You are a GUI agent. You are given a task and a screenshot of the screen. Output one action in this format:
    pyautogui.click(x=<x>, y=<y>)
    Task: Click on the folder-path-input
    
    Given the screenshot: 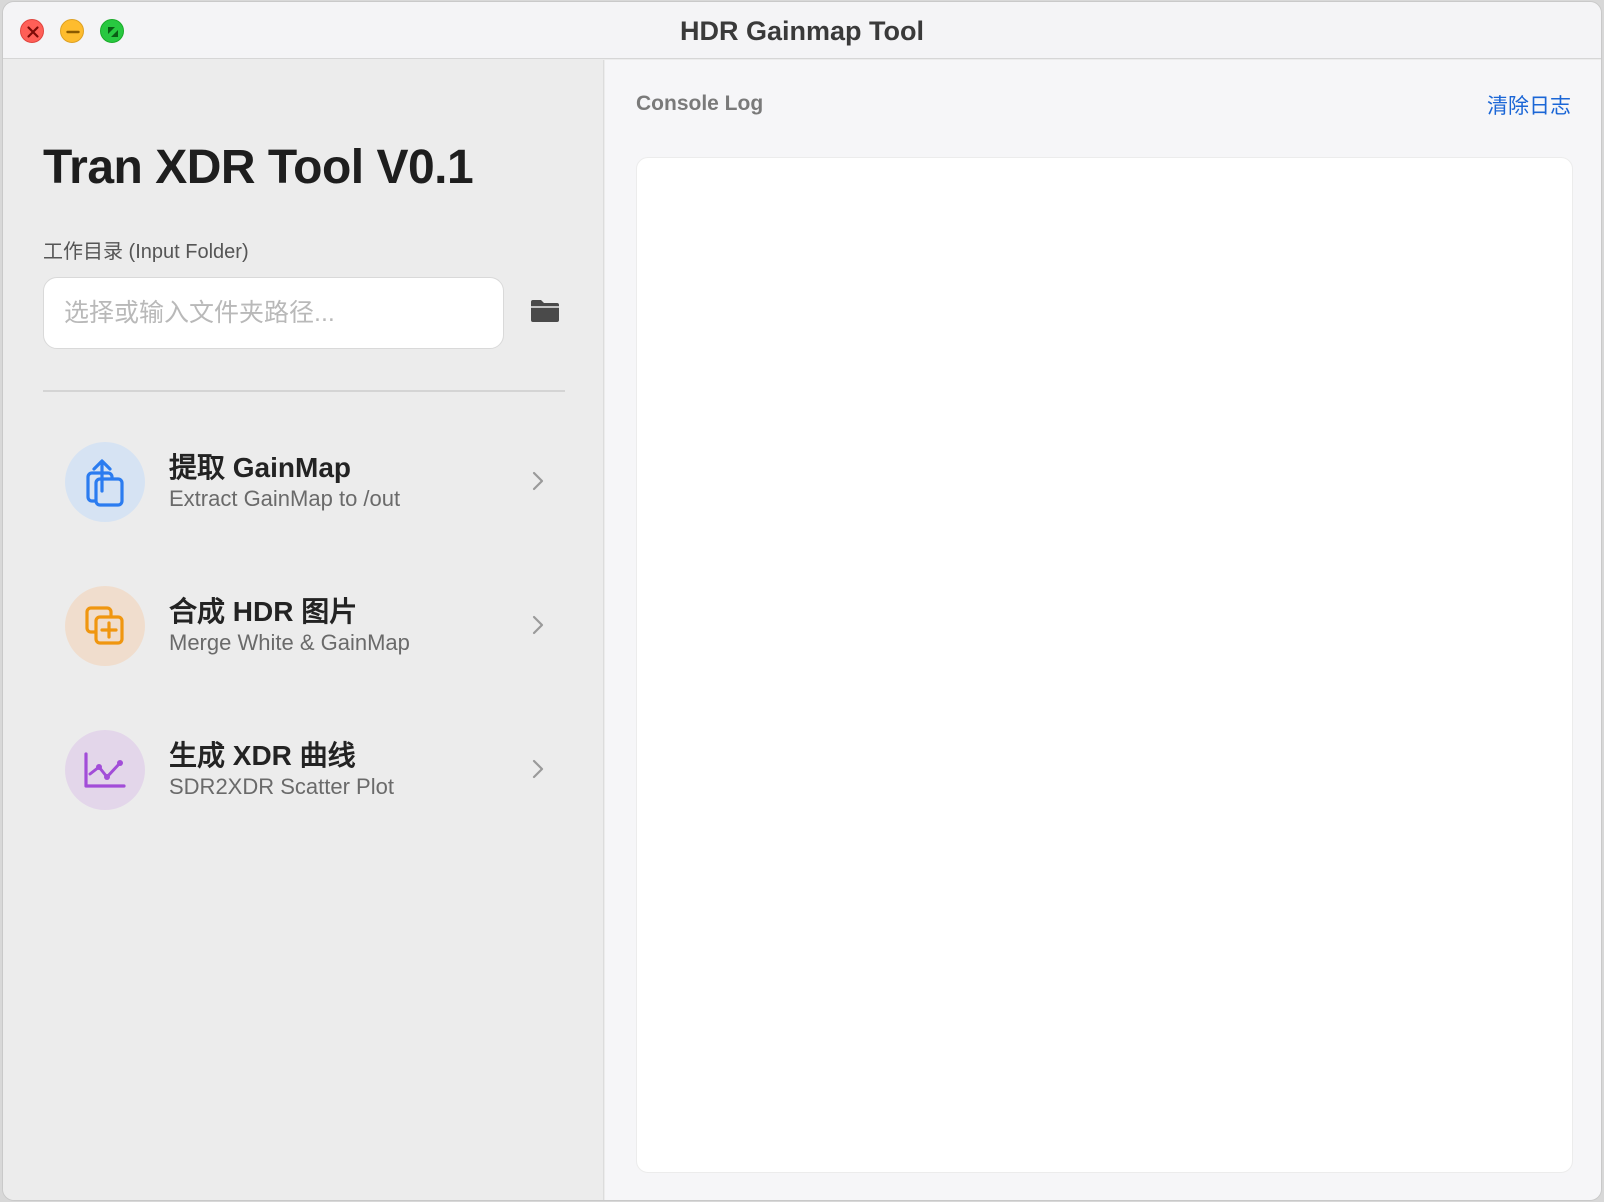 What is the action you would take?
    pyautogui.click(x=273, y=313)
    